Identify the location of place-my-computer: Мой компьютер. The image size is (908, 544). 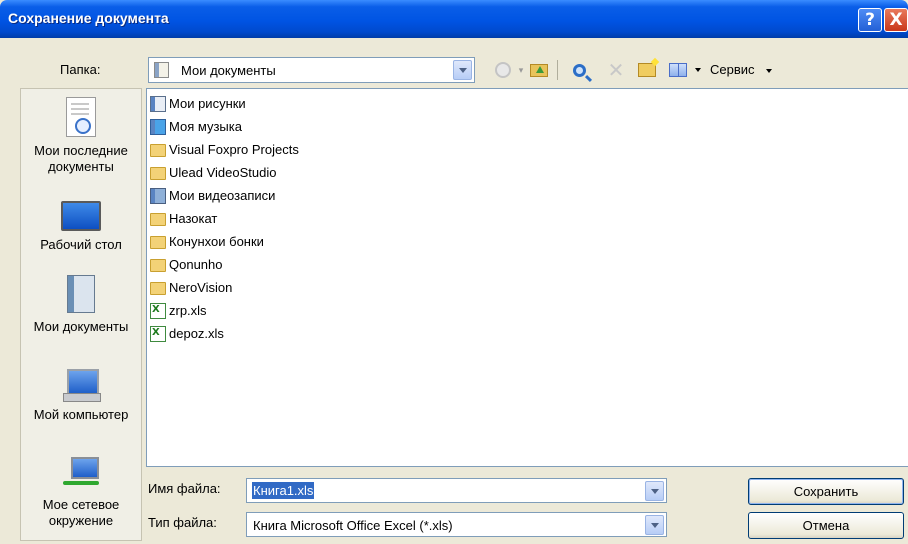
(81, 396).